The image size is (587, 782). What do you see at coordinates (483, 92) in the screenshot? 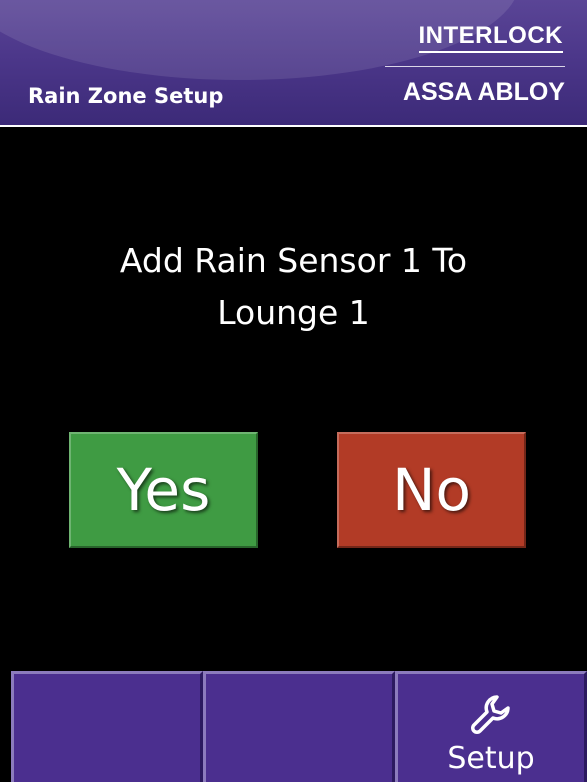
I see `brand-logo-assa-abloy: ASSA ABLOY` at bounding box center [483, 92].